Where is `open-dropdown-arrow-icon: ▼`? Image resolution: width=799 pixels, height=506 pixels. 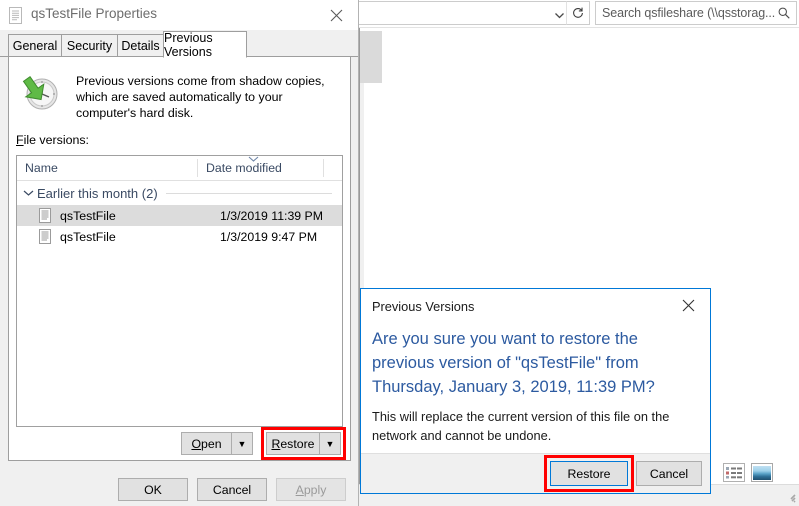
open-dropdown-arrow-icon: ▼ is located at coordinates (241, 443).